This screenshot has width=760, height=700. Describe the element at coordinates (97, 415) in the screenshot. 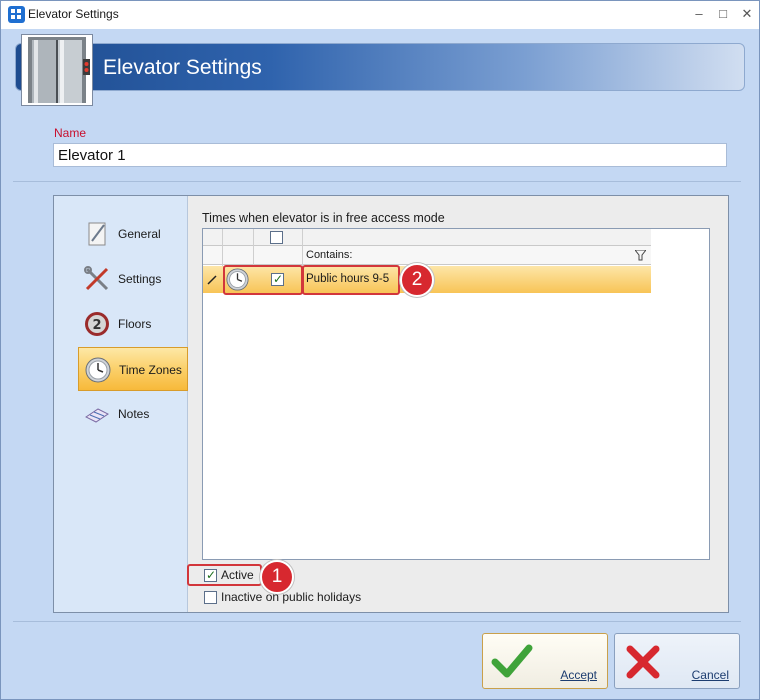

I see `notes-icon` at that location.